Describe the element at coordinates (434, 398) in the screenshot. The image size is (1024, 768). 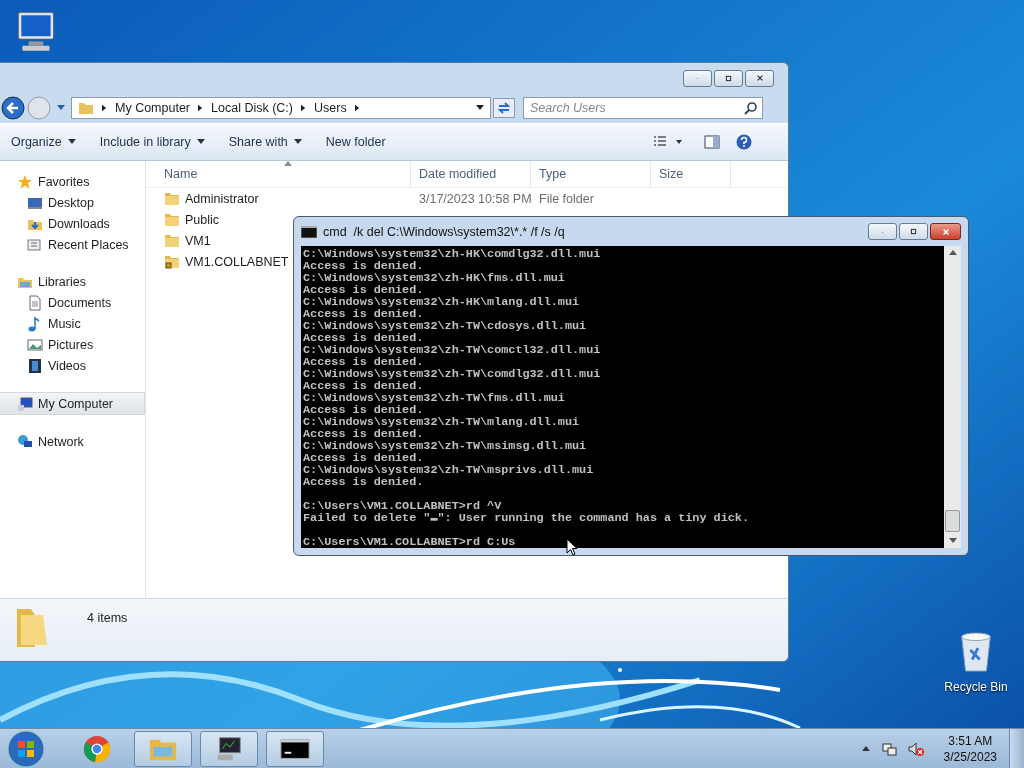
I see `console-line: C:\Windows\system32\zh-TW\fms.dll.mui` at that location.